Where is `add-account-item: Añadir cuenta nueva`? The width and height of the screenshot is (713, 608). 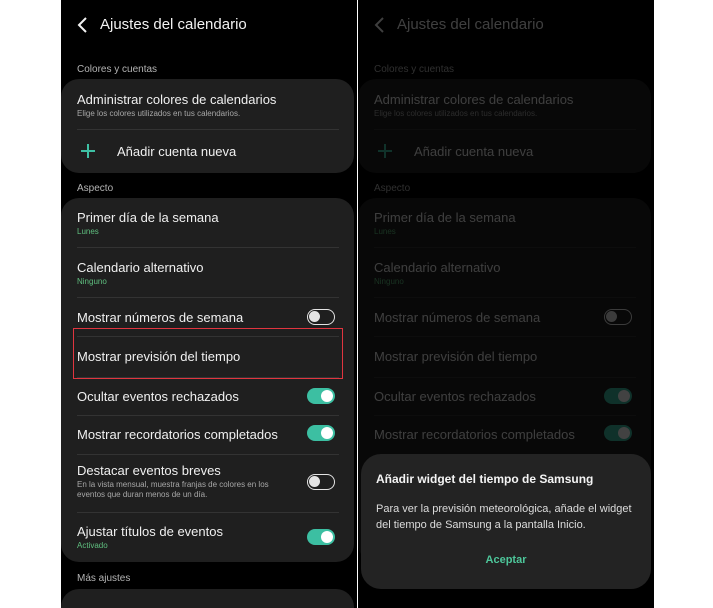 add-account-item: Añadir cuenta nueva is located at coordinates (207, 151).